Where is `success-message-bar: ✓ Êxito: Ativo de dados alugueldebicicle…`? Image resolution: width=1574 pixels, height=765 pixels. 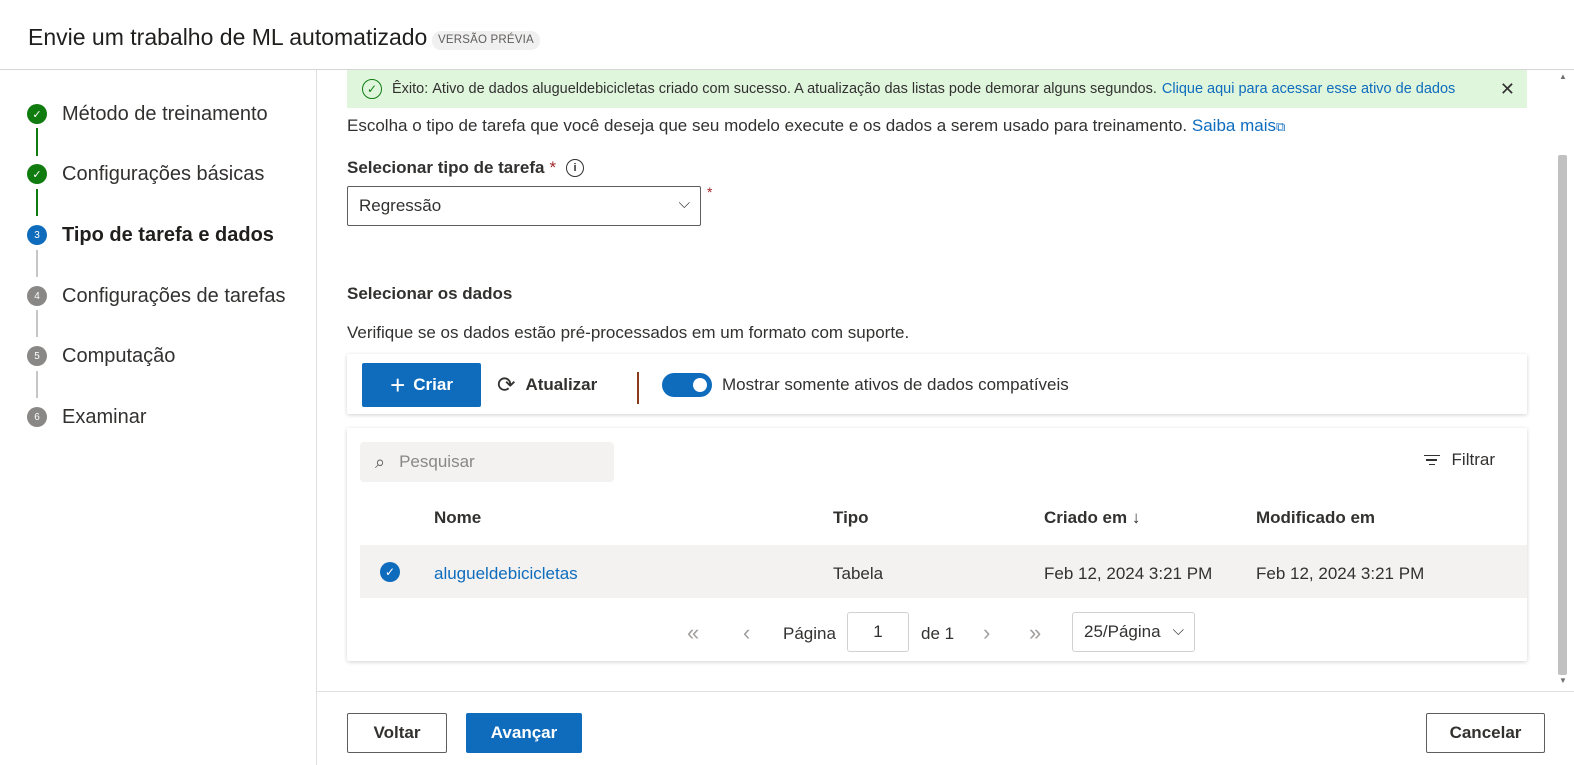
success-message-bar: ✓ Êxito: Ativo de dados alugueldebicicle… is located at coordinates (937, 89).